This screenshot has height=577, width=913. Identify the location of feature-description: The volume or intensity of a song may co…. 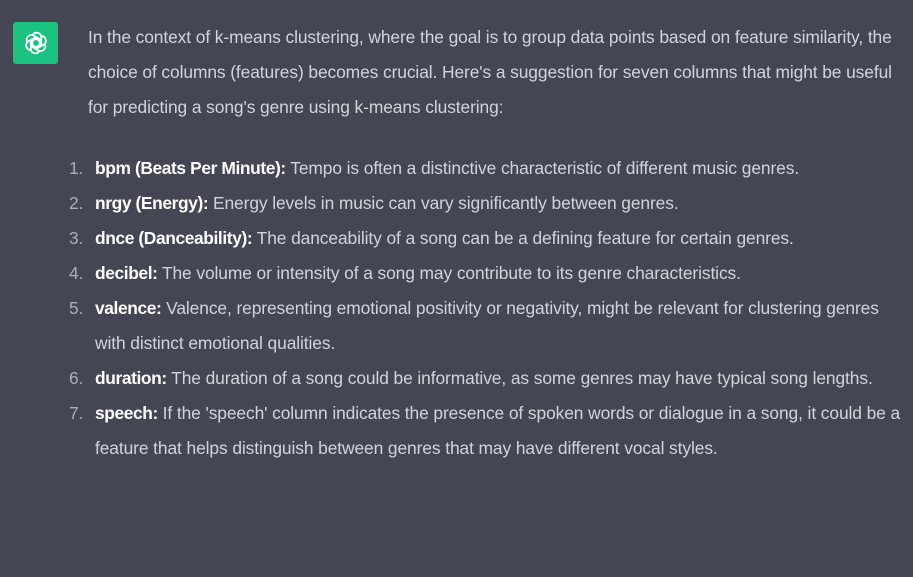
(449, 273).